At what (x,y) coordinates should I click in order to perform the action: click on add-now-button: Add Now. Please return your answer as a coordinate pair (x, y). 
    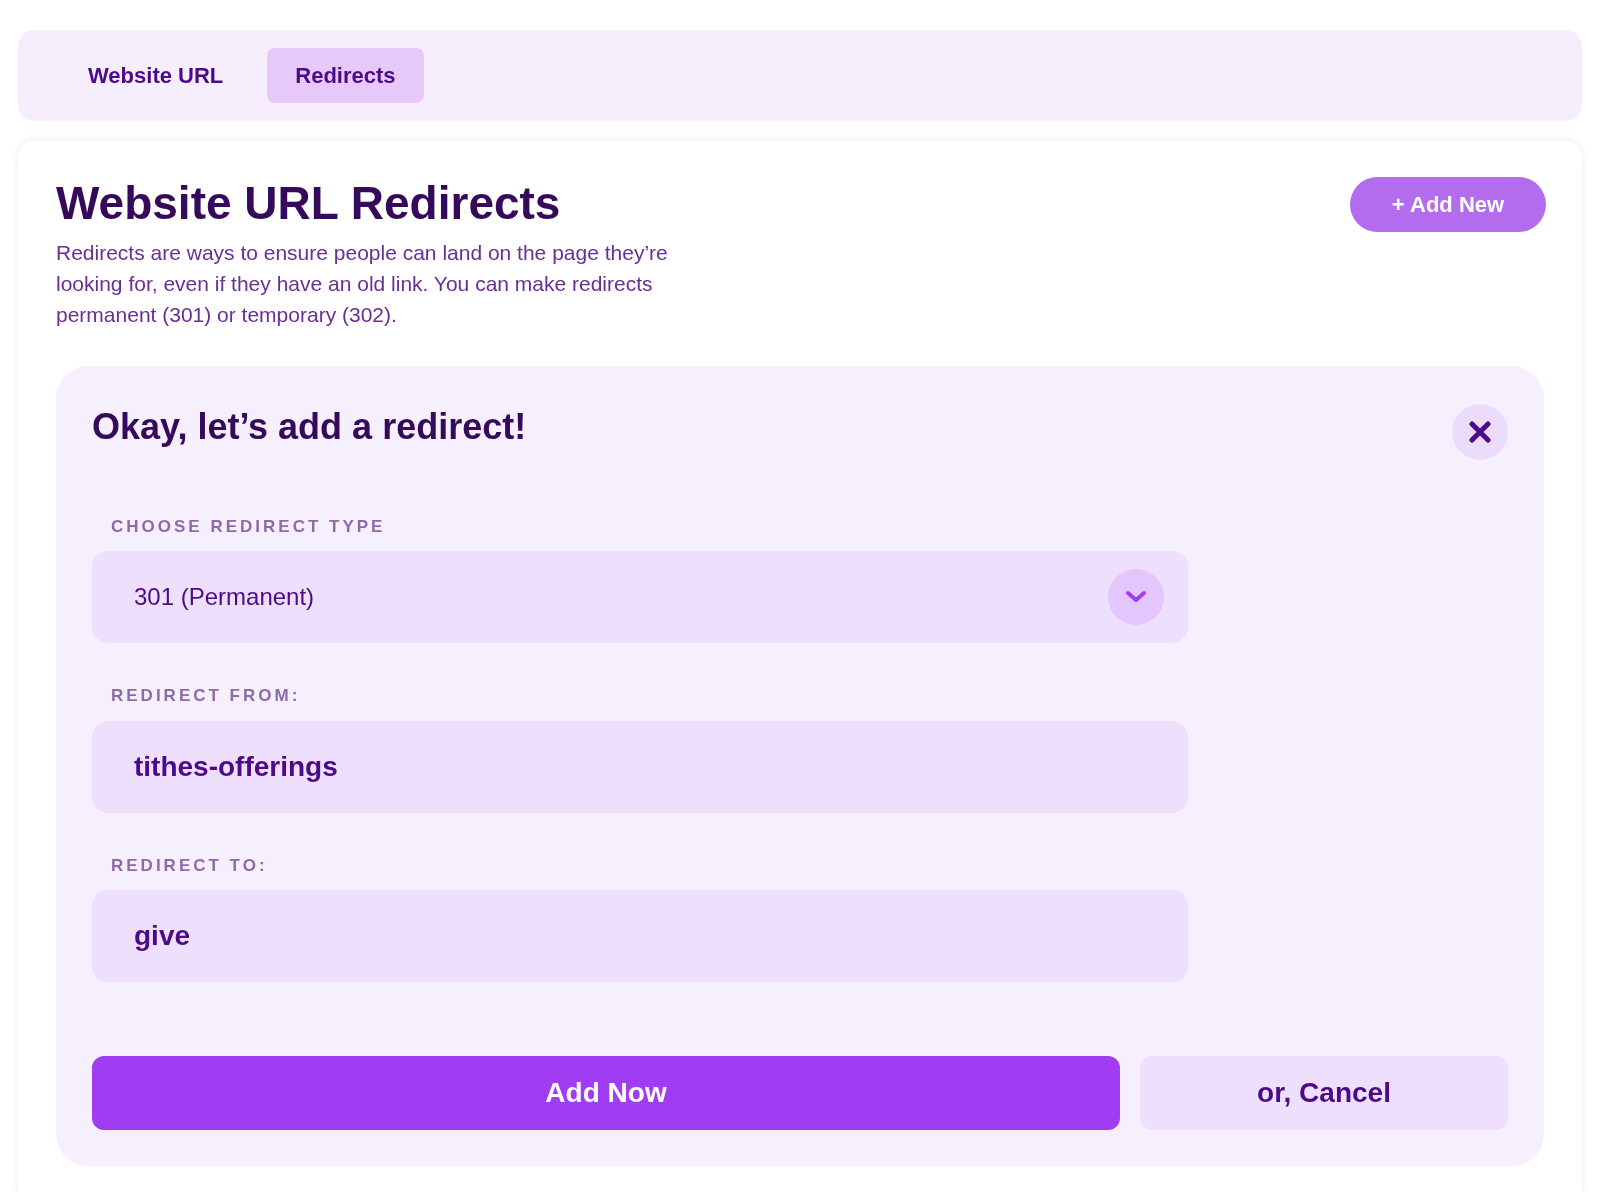
    Looking at the image, I should click on (606, 1093).